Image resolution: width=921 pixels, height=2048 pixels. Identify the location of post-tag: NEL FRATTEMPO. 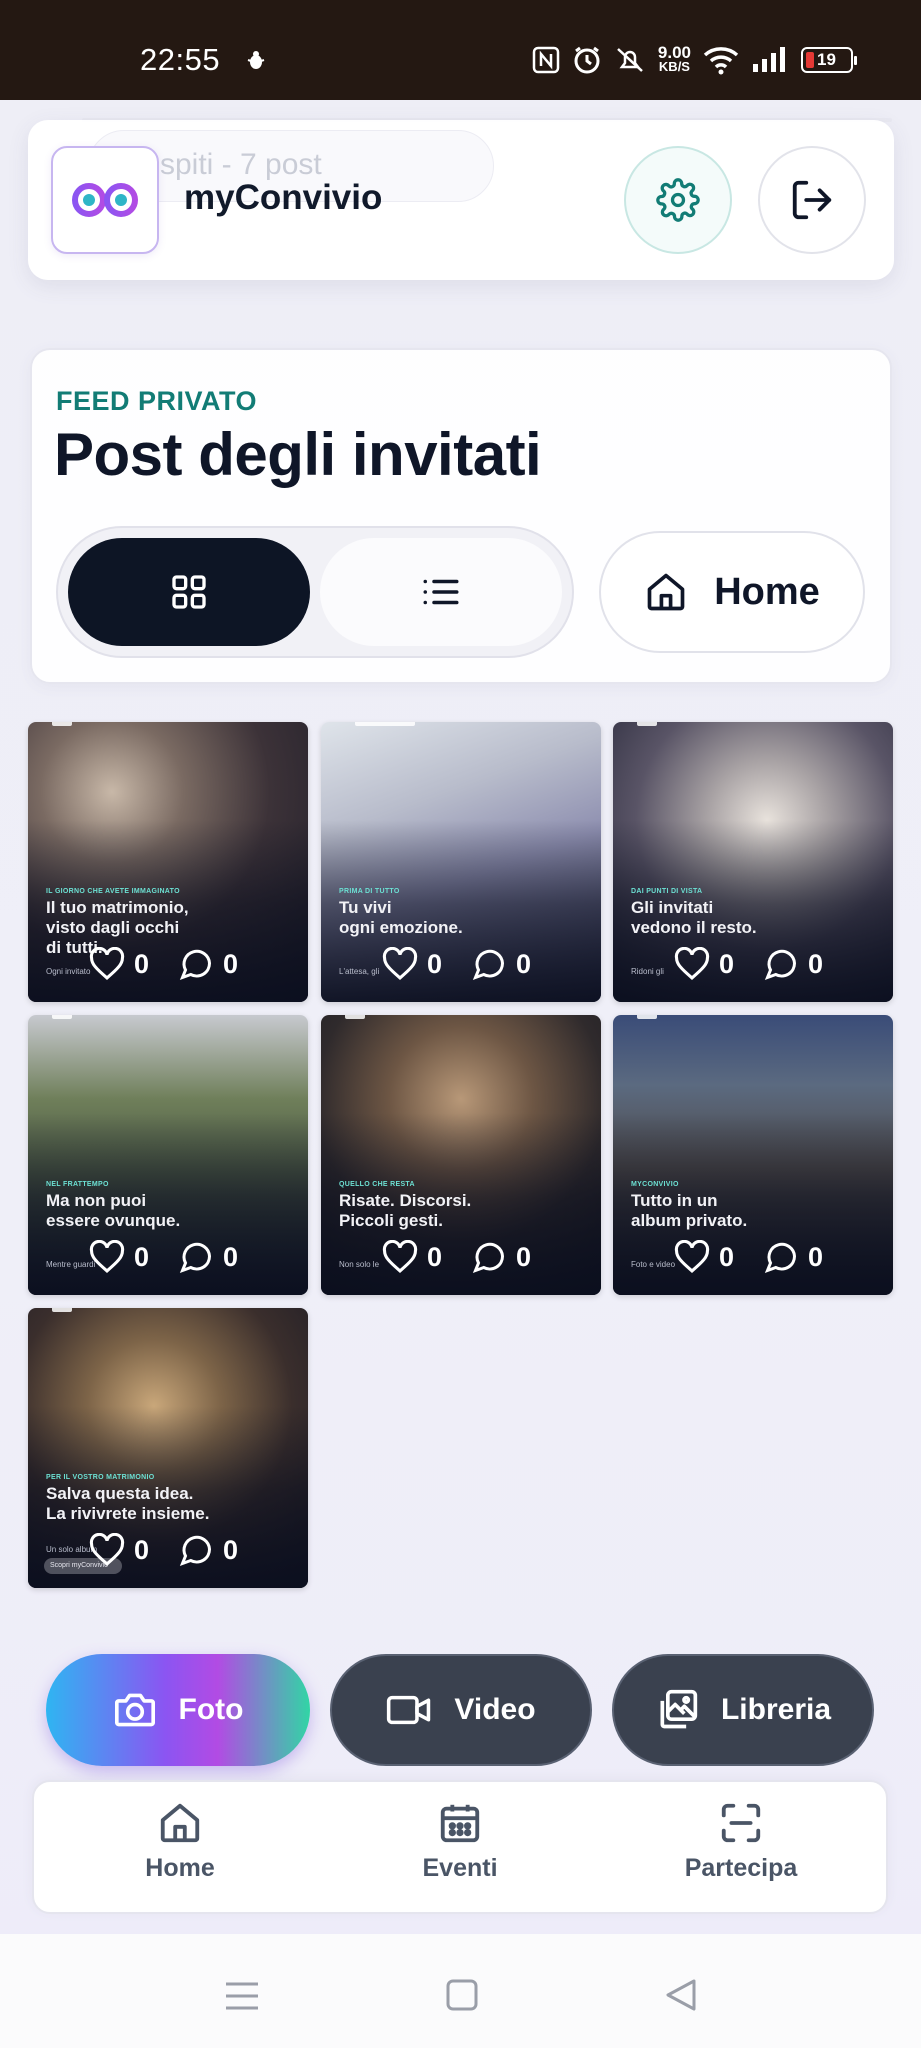
(77, 1184).